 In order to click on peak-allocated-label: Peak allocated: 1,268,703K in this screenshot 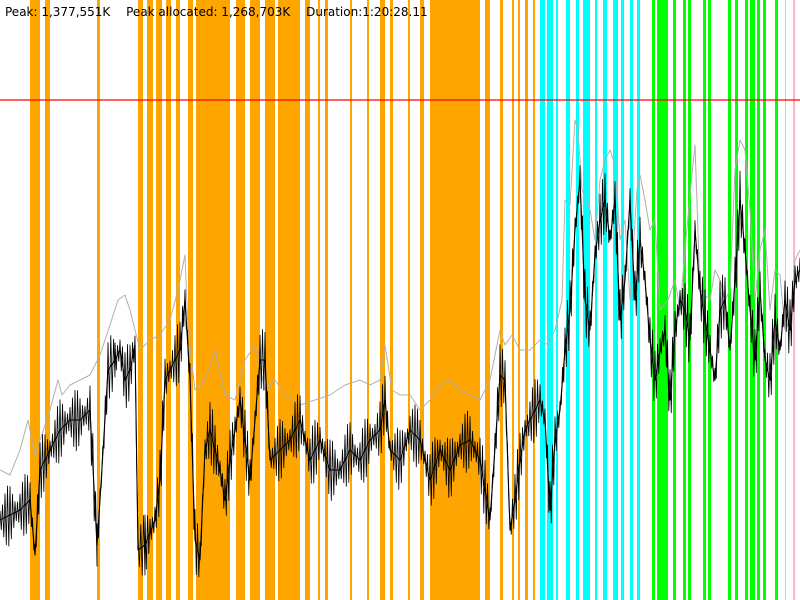, I will do `click(208, 12)`.